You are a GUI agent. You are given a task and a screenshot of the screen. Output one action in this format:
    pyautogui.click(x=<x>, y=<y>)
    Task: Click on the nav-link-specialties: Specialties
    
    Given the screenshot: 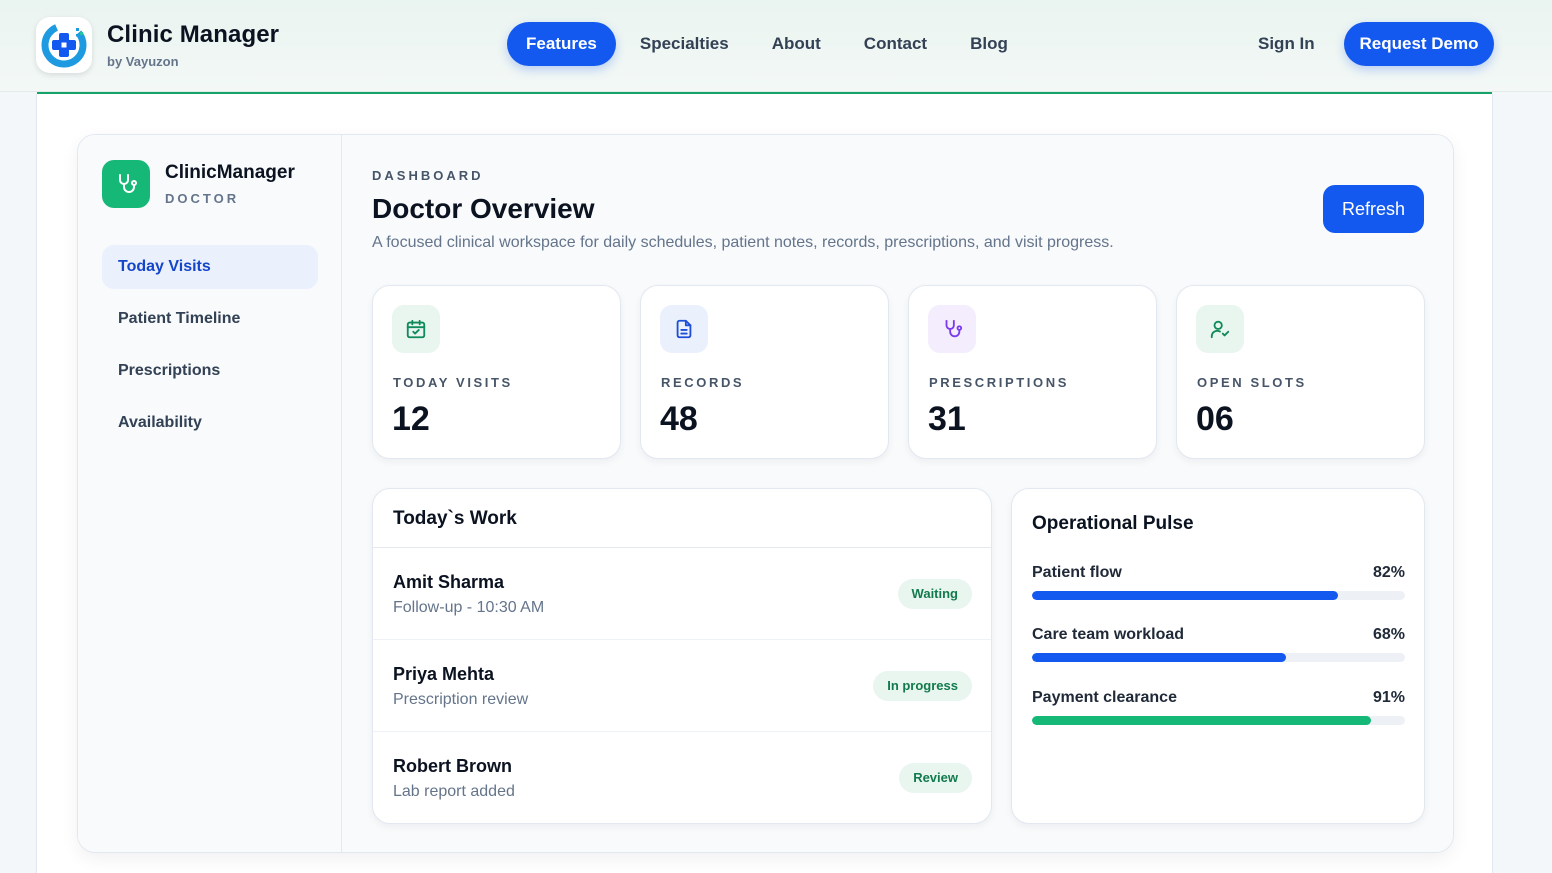 What is the action you would take?
    pyautogui.click(x=684, y=44)
    